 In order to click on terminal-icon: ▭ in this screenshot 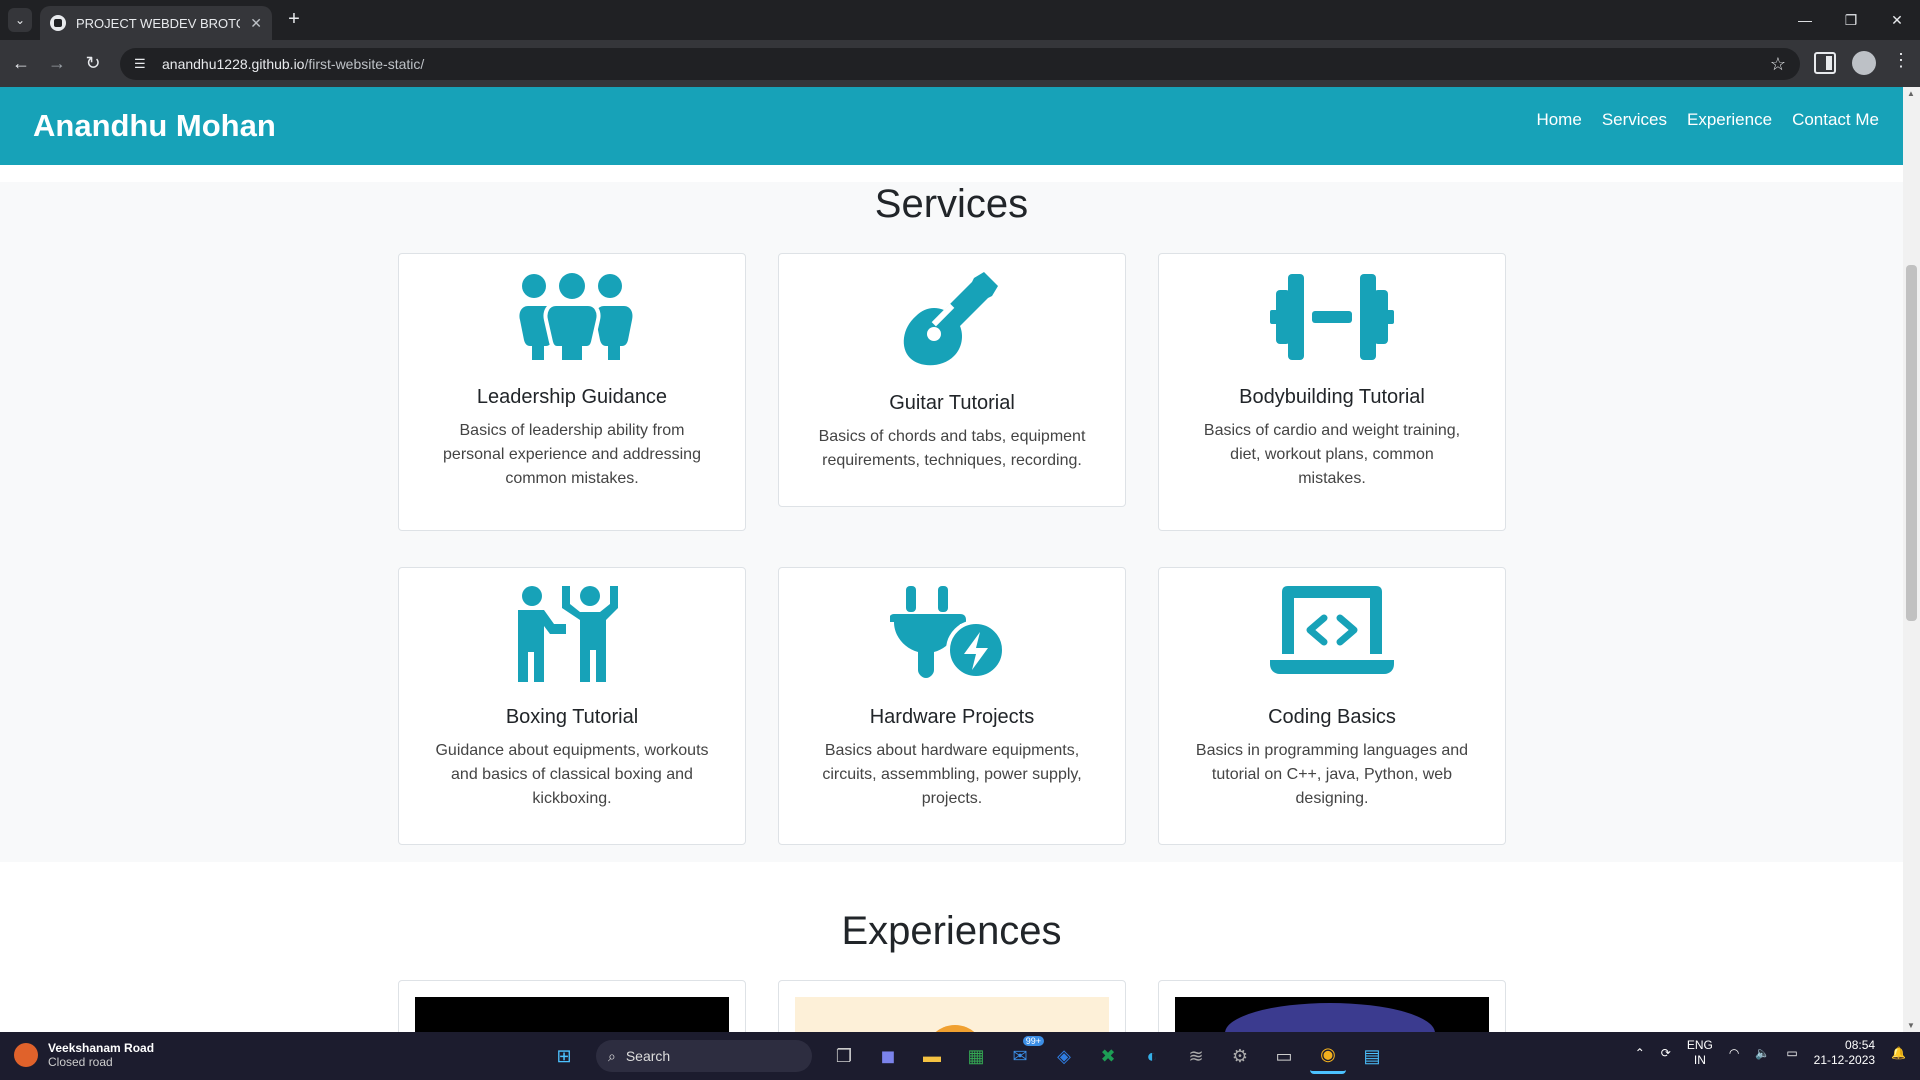, I will do `click(1284, 1056)`.